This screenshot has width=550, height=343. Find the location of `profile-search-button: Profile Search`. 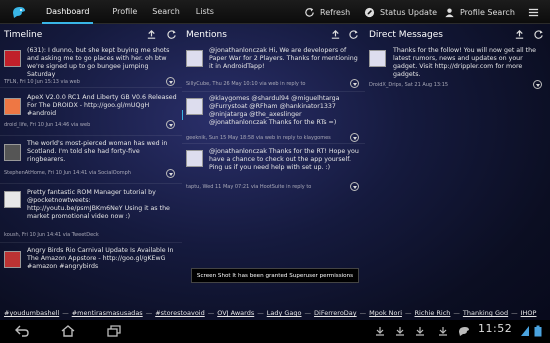

profile-search-button: Profile Search is located at coordinates (479, 12).